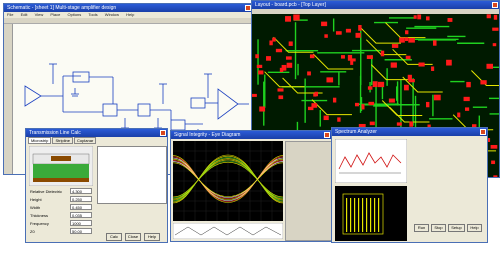 The image size is (500, 266). What do you see at coordinates (39, 215) in the screenshot?
I see `field-label: Thickness` at bounding box center [39, 215].